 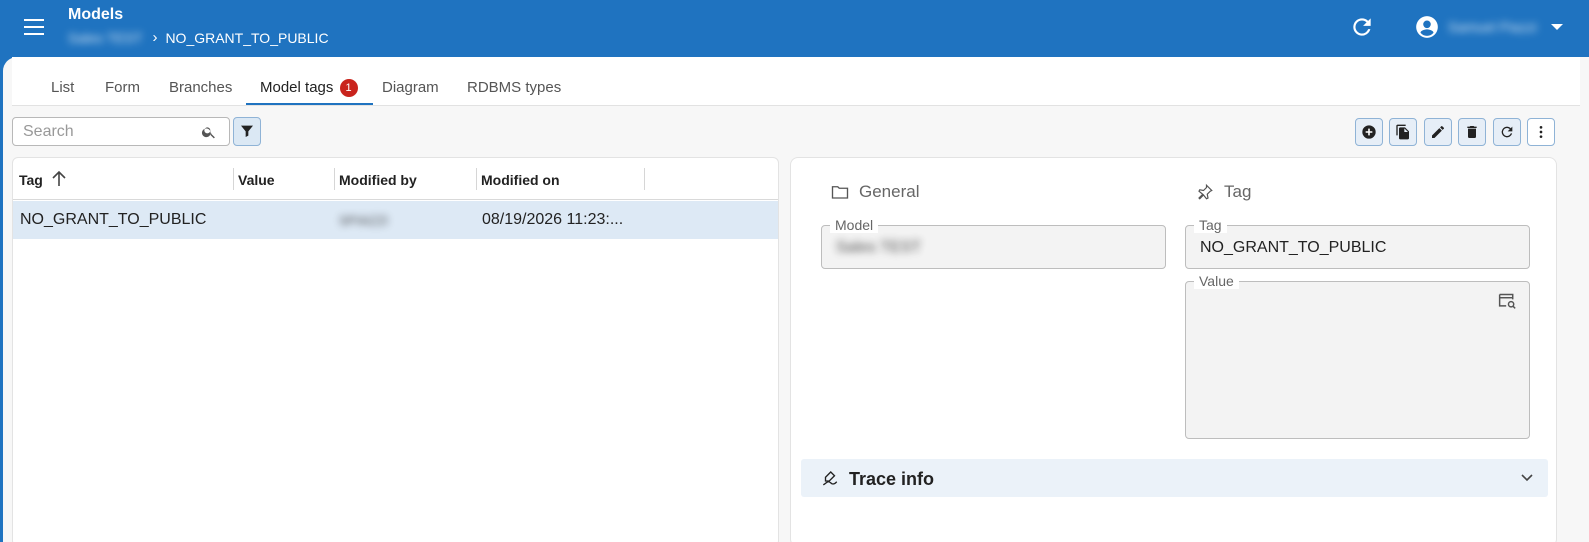 I want to click on tag-value: NO_GRANT_TO_PUBLIC, so click(x=1293, y=247).